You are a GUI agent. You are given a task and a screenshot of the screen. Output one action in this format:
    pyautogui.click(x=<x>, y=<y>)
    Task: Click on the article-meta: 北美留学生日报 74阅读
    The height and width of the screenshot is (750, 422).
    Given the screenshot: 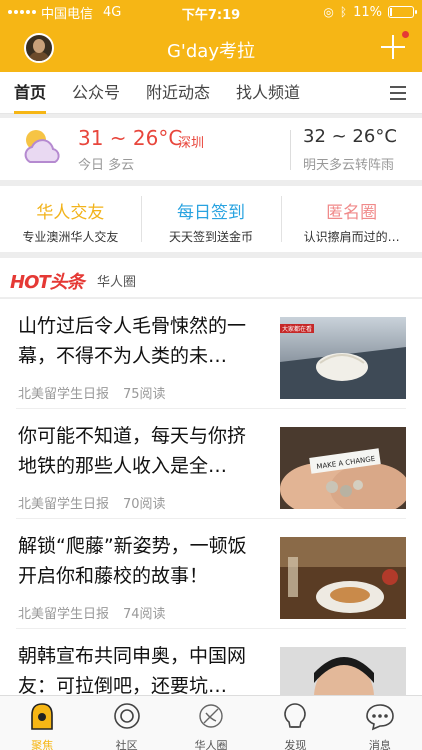 What is the action you would take?
    pyautogui.click(x=92, y=612)
    